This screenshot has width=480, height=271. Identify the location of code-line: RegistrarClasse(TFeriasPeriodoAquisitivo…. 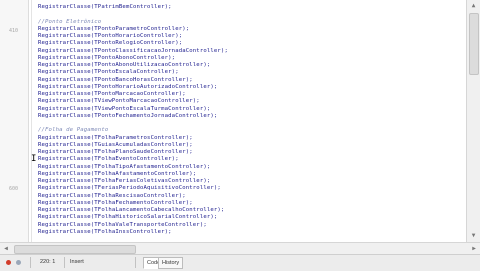
(129, 188).